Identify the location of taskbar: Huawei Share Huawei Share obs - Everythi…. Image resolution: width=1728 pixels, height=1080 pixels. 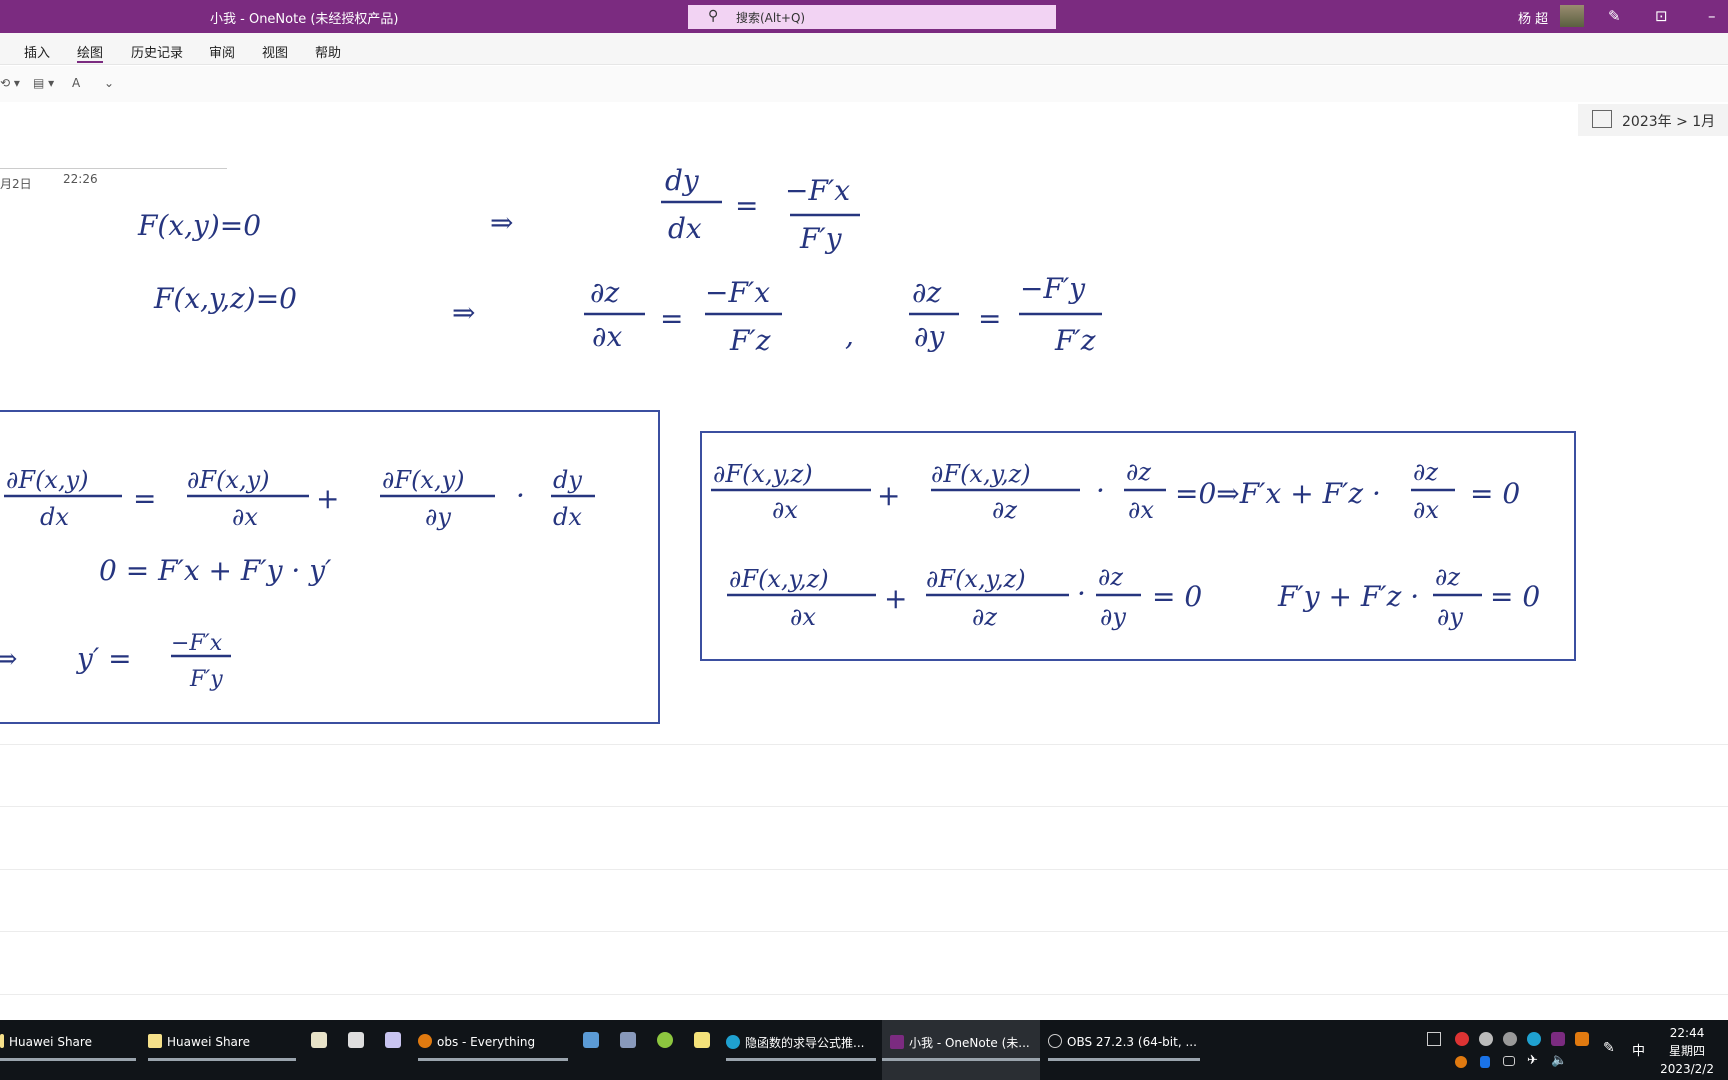
(864, 1050).